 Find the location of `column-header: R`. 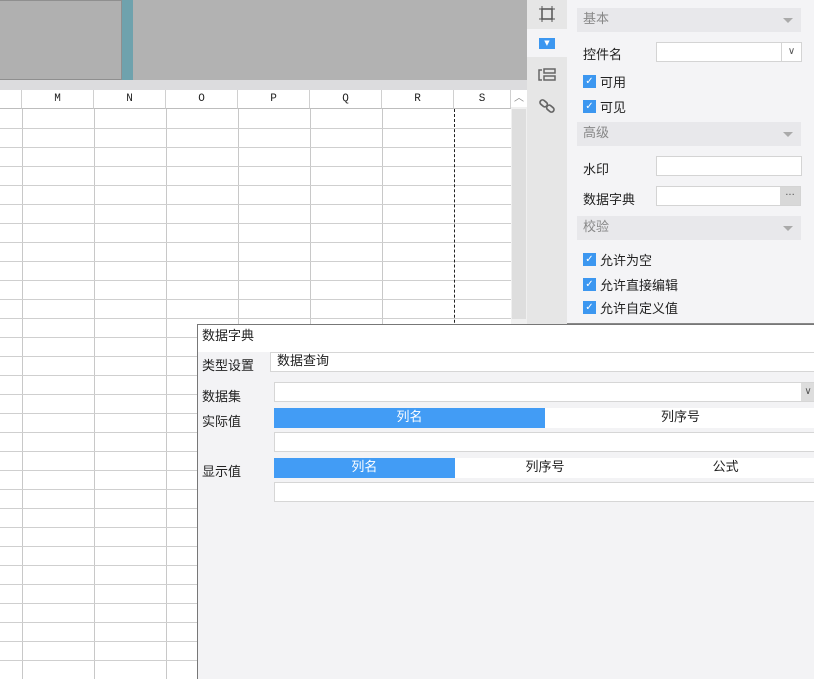

column-header: R is located at coordinates (418, 99).